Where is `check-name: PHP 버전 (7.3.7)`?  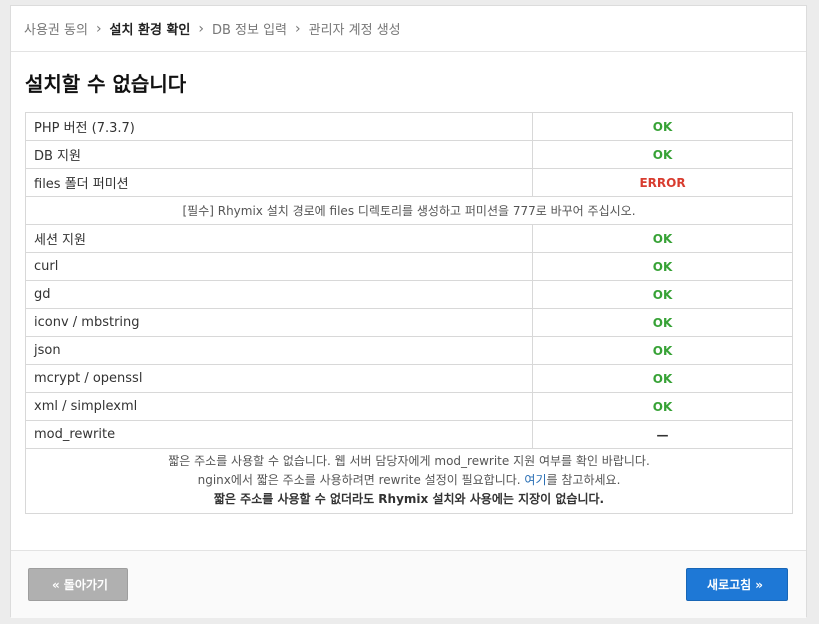 check-name: PHP 버전 (7.3.7) is located at coordinates (279, 126).